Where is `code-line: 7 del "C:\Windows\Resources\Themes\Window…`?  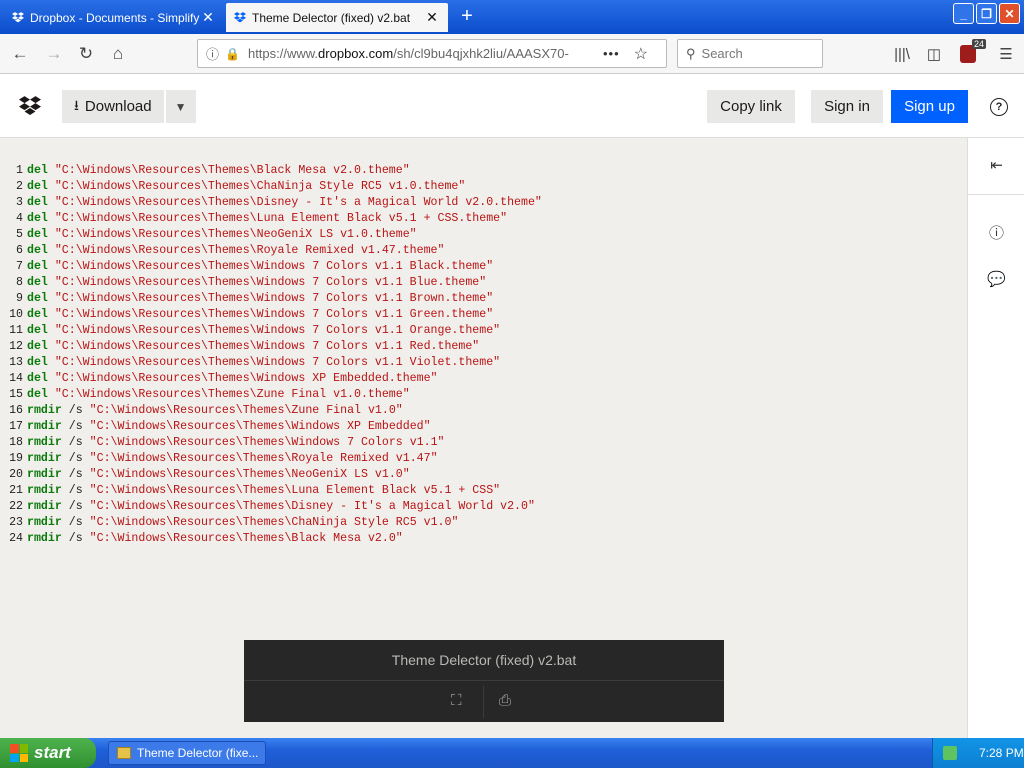
code-line: 7 del "C:\Windows\Resources\Themes\Window… is located at coordinates (483, 267).